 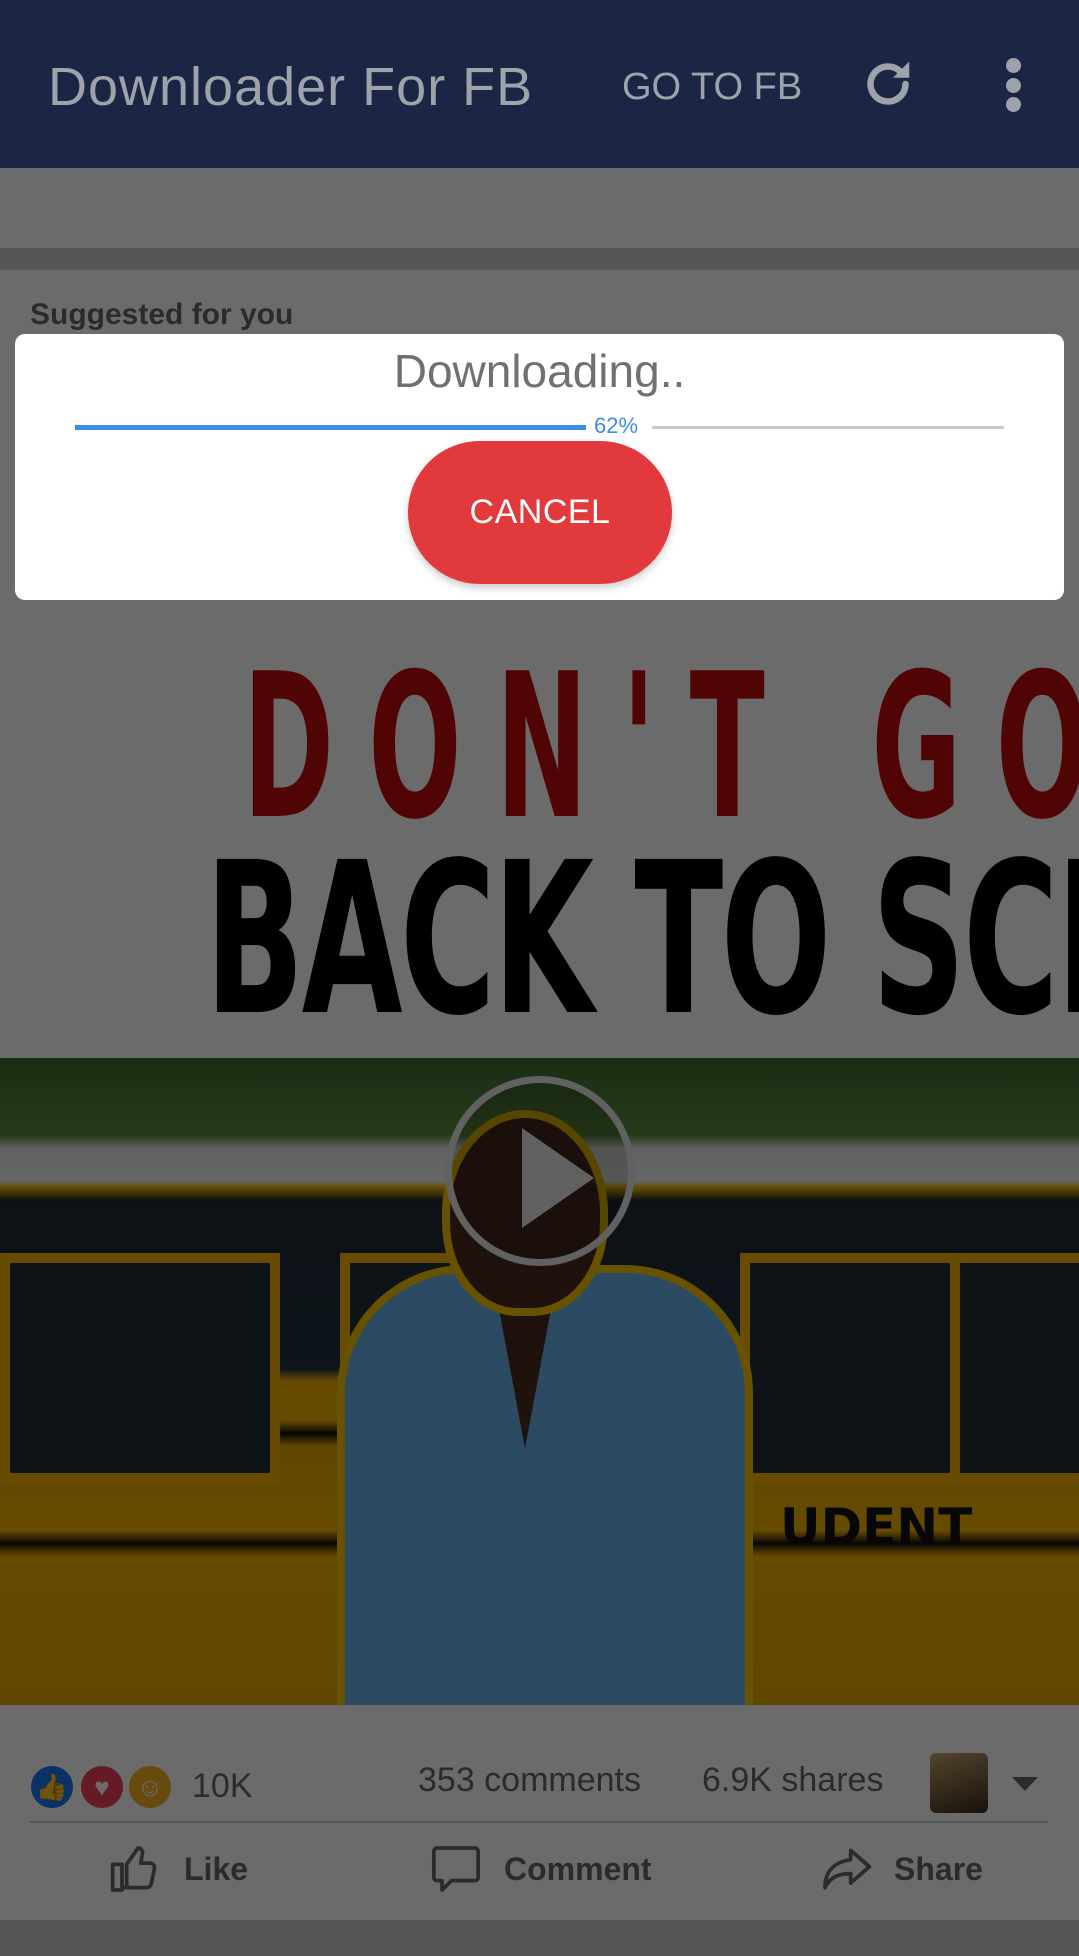 I want to click on refresh-icon, so click(x=888, y=84).